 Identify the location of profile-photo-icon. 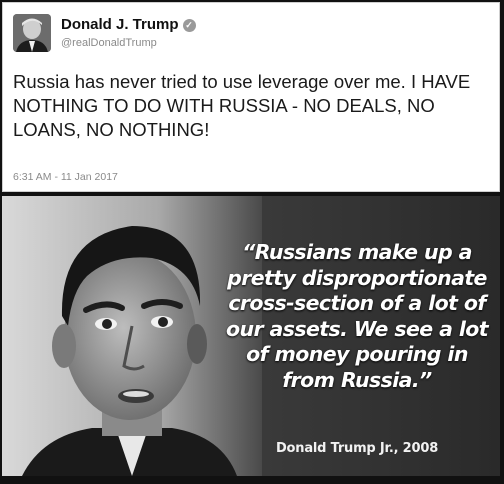
(32, 33).